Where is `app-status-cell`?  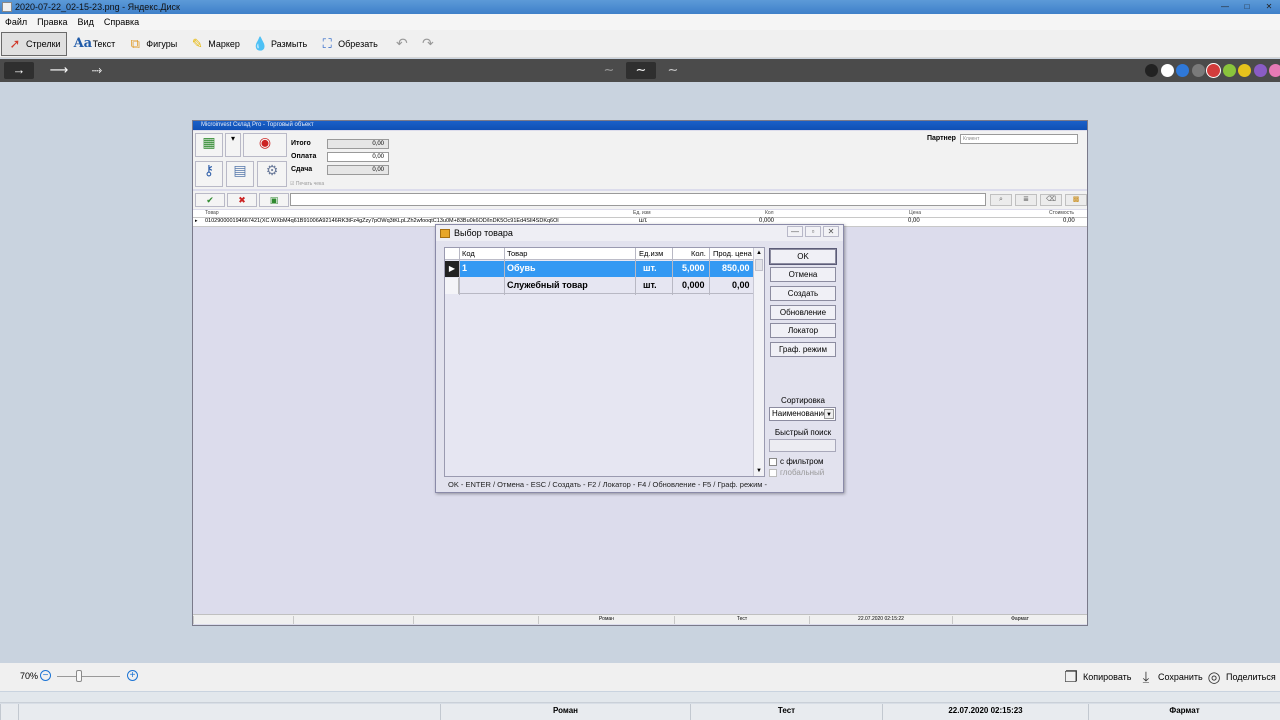 app-status-cell is located at coordinates (243, 620).